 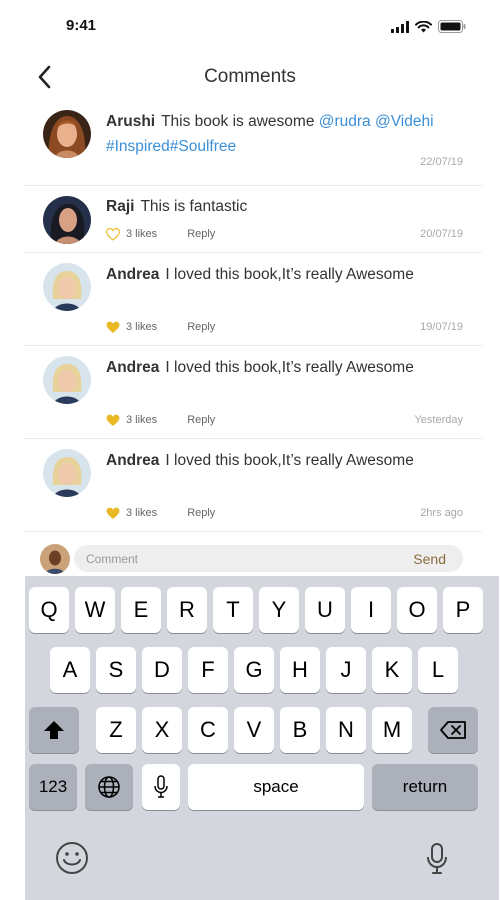 I want to click on key-n: N, so click(x=346, y=730).